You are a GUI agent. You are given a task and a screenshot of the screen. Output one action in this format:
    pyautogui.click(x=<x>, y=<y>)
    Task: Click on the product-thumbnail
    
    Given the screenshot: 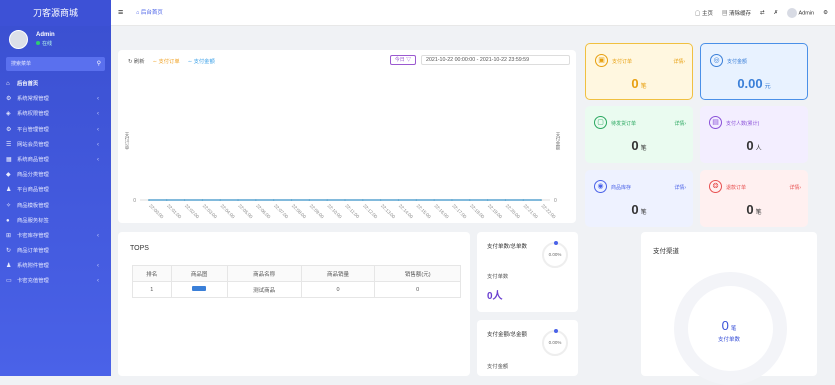 What is the action you would take?
    pyautogui.click(x=199, y=288)
    